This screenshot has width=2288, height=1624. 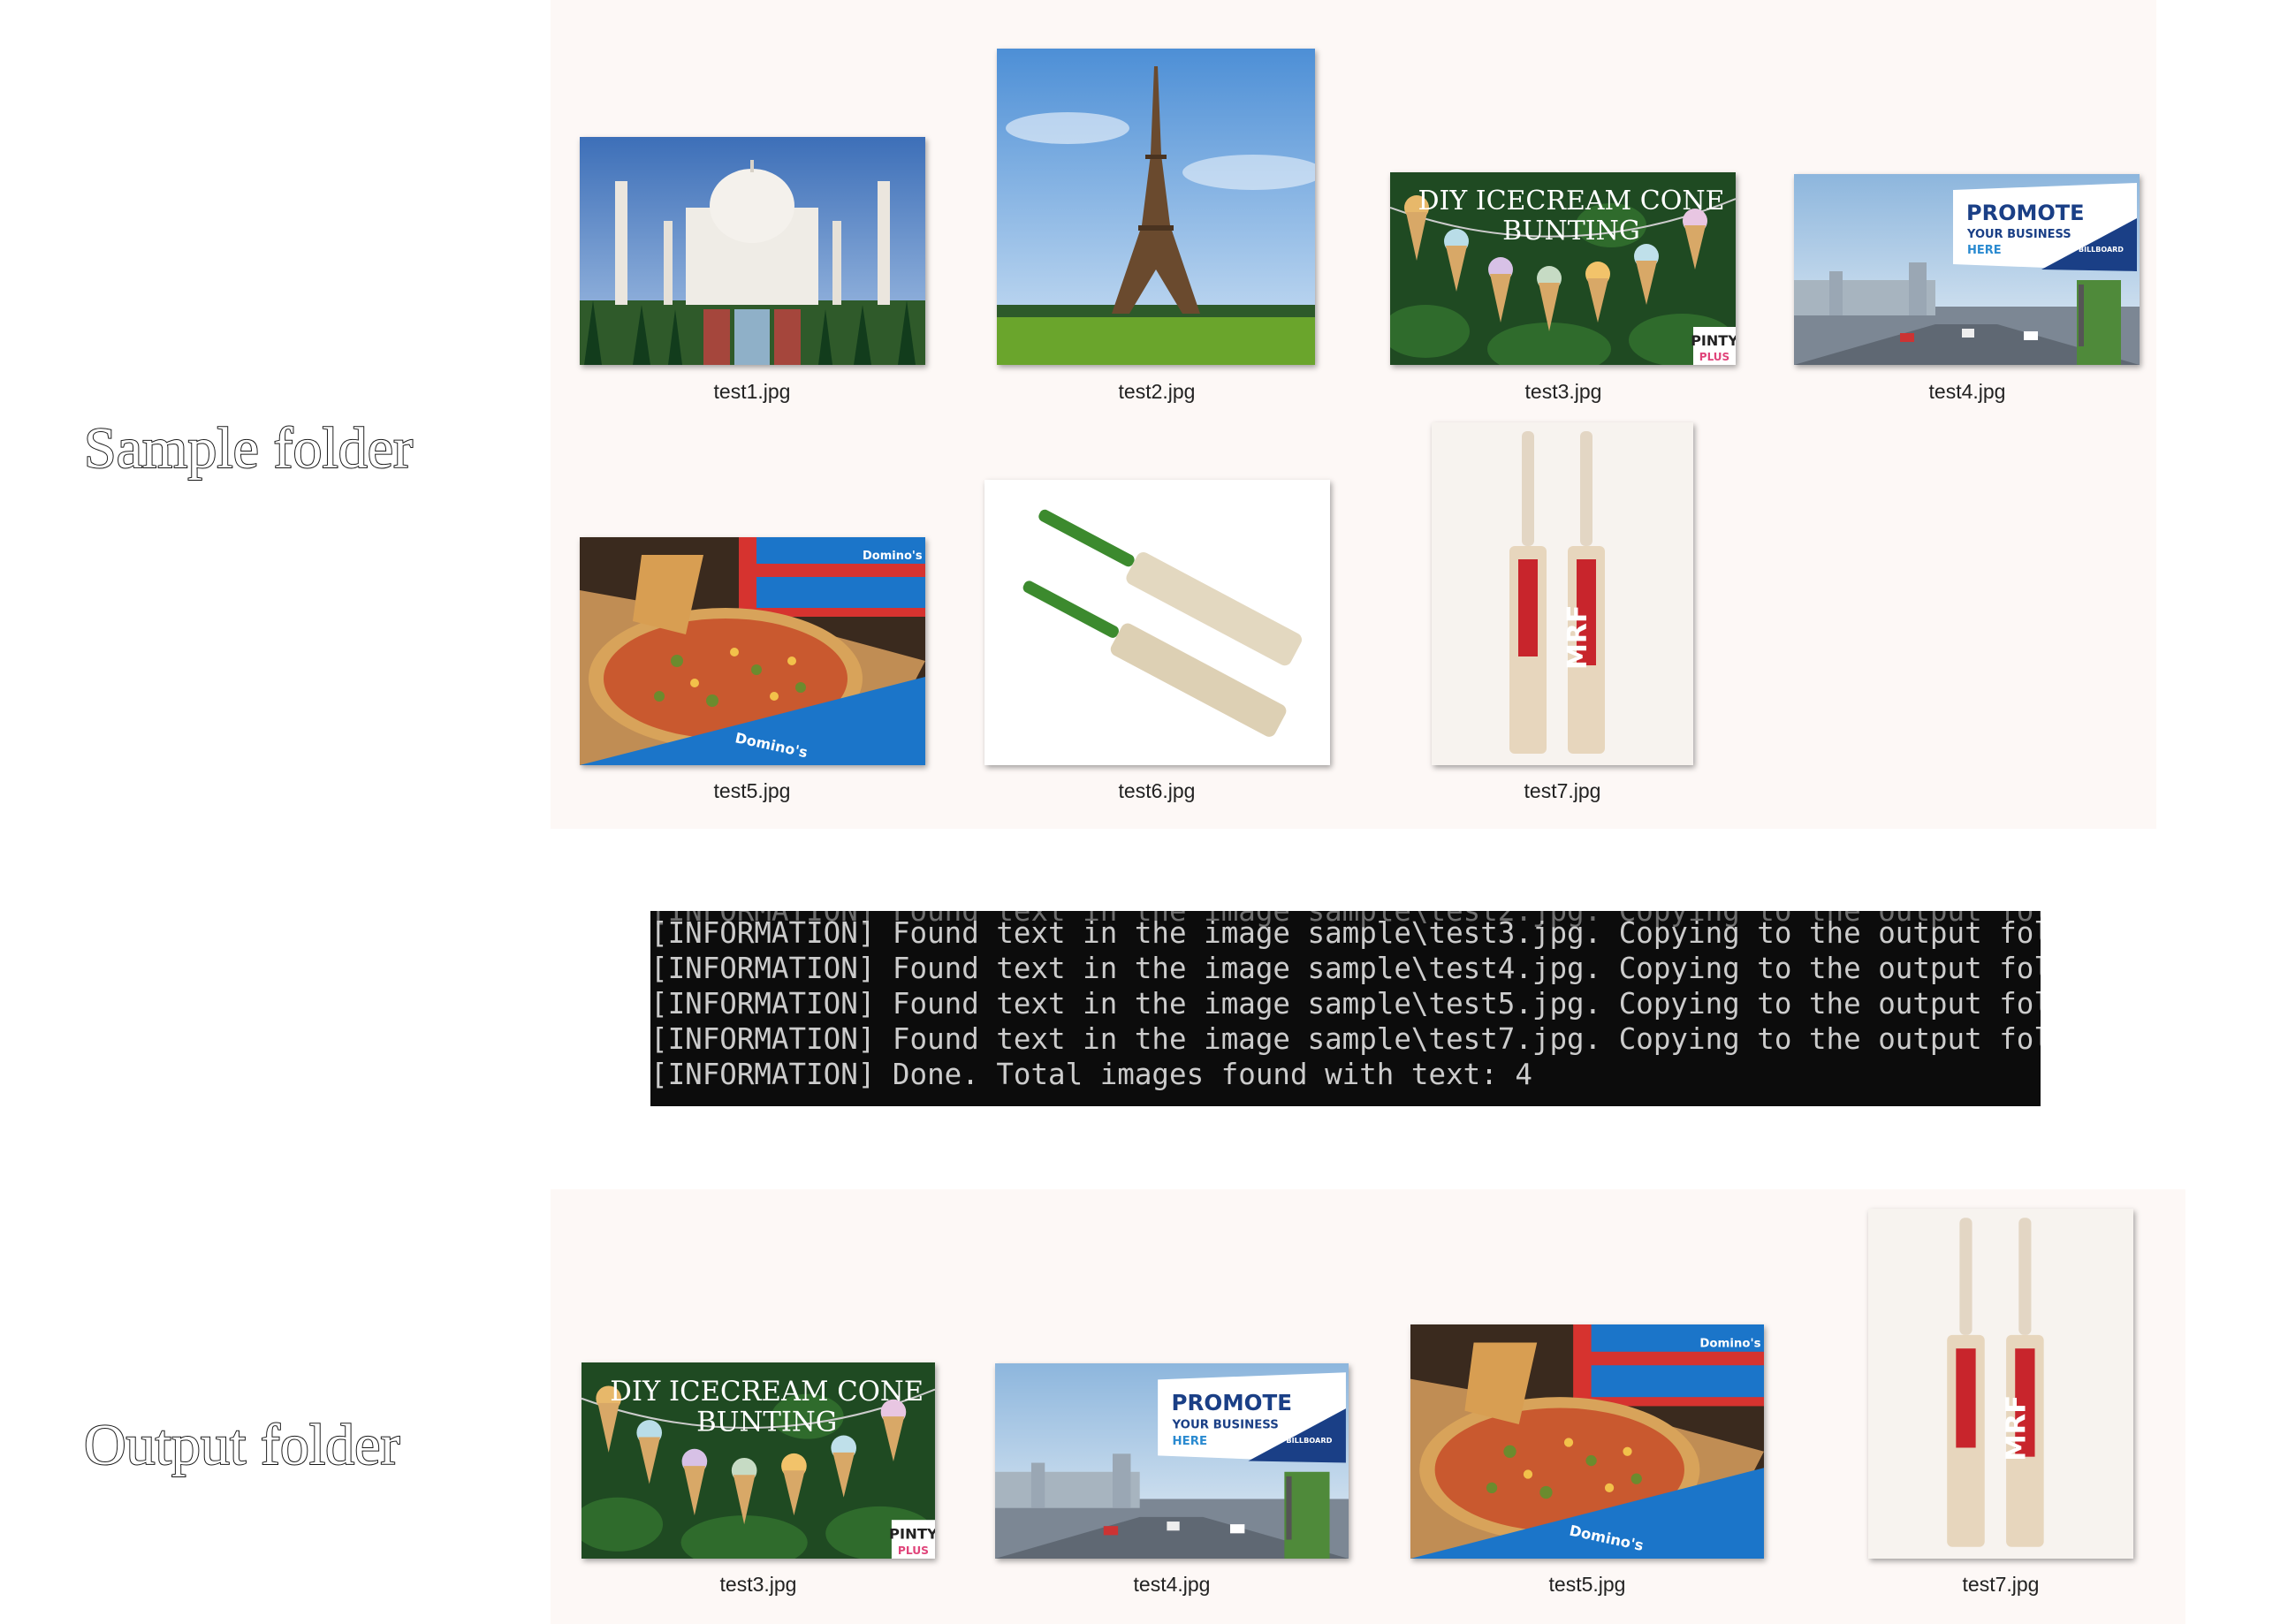 I want to click on sample-folder-label: Sample folder, so click(x=248, y=448).